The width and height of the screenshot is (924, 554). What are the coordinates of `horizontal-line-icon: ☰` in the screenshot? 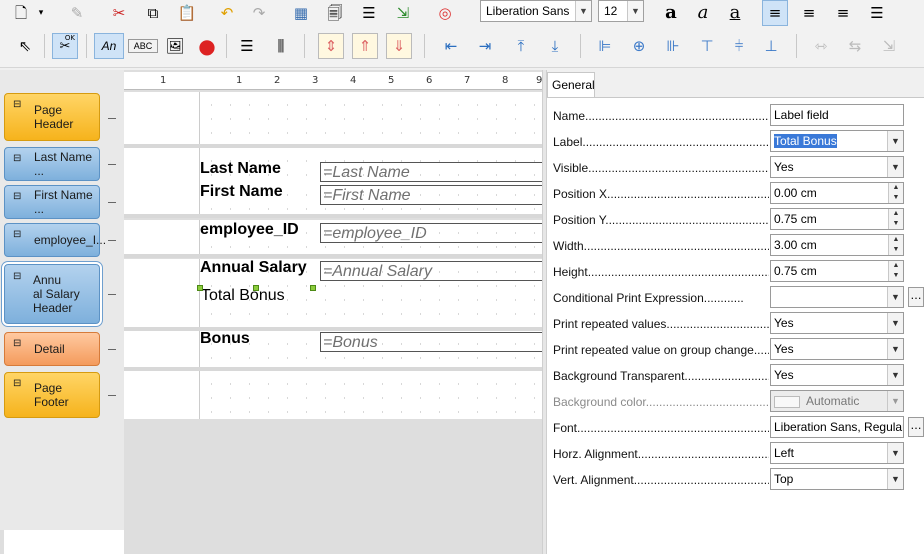 It's located at (247, 46).